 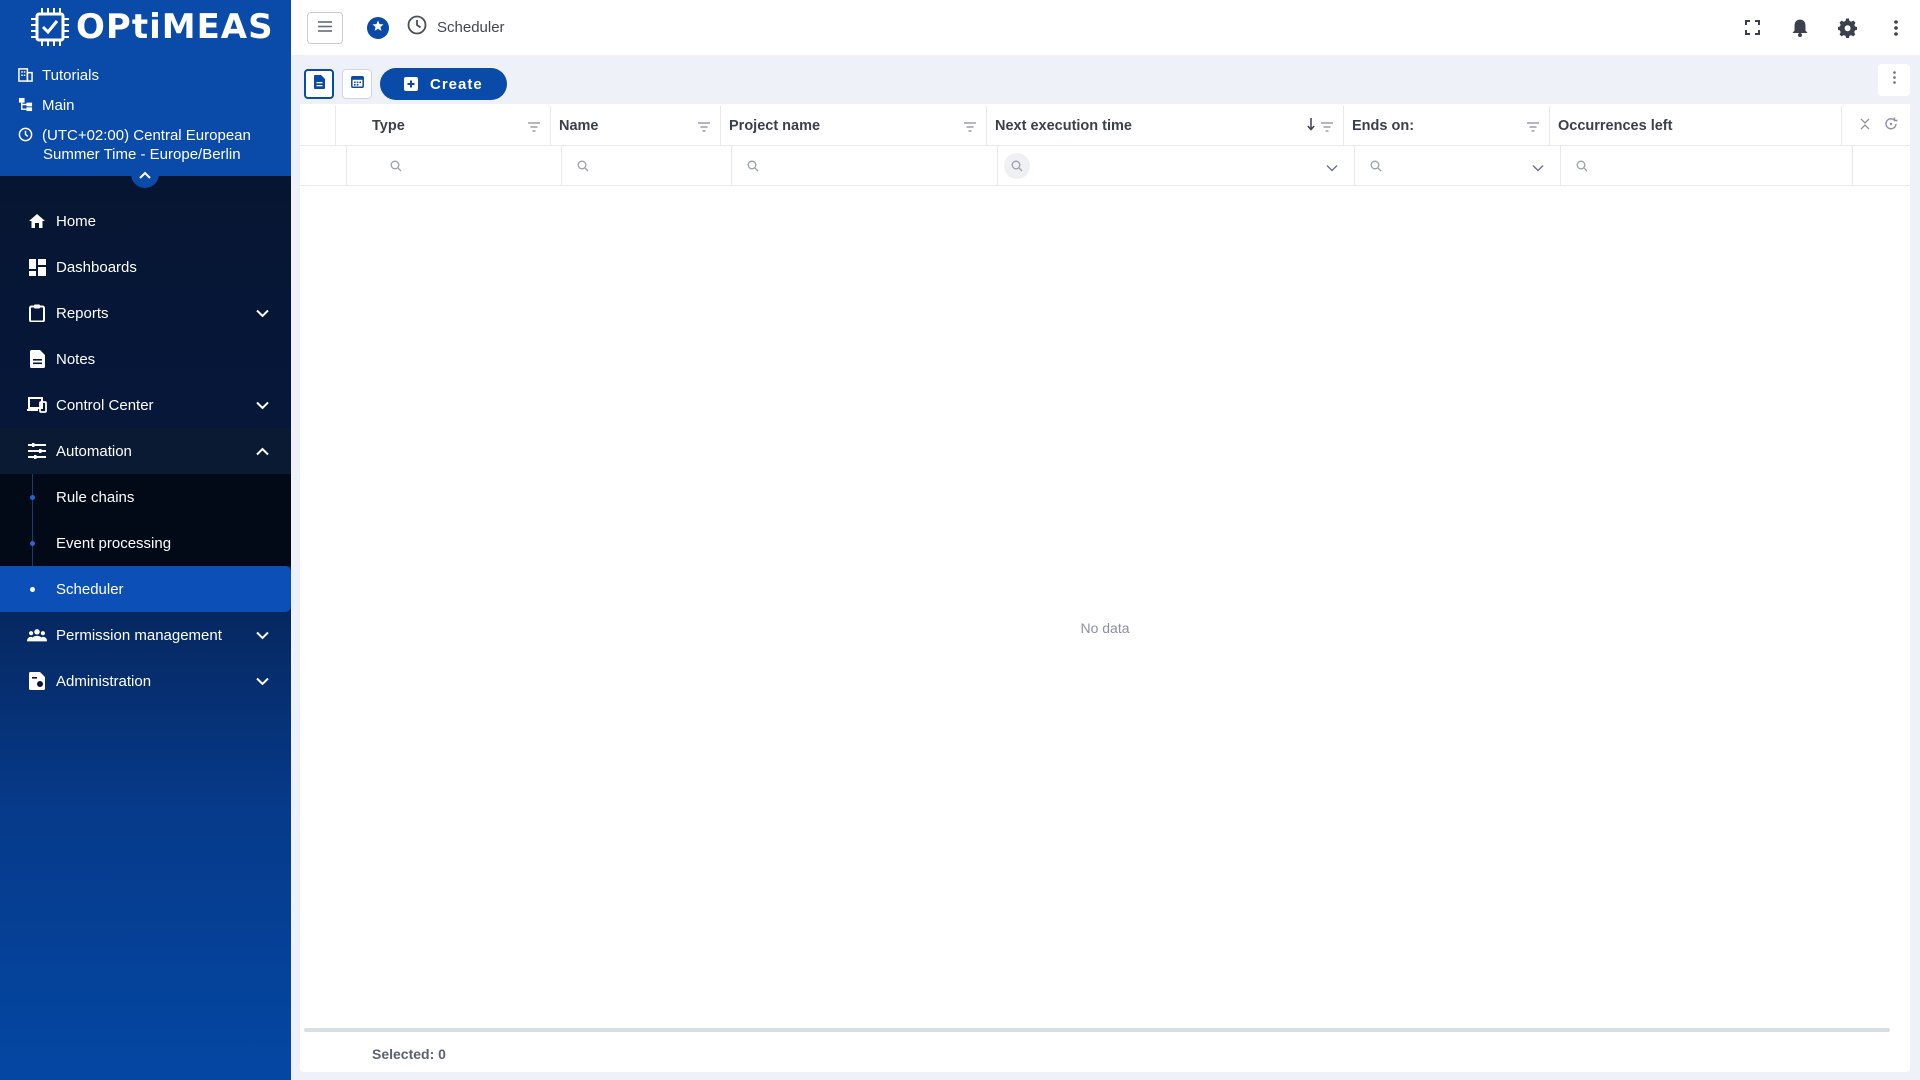 What do you see at coordinates (175, 27) in the screenshot?
I see `brand-name: OPtiMEAS` at bounding box center [175, 27].